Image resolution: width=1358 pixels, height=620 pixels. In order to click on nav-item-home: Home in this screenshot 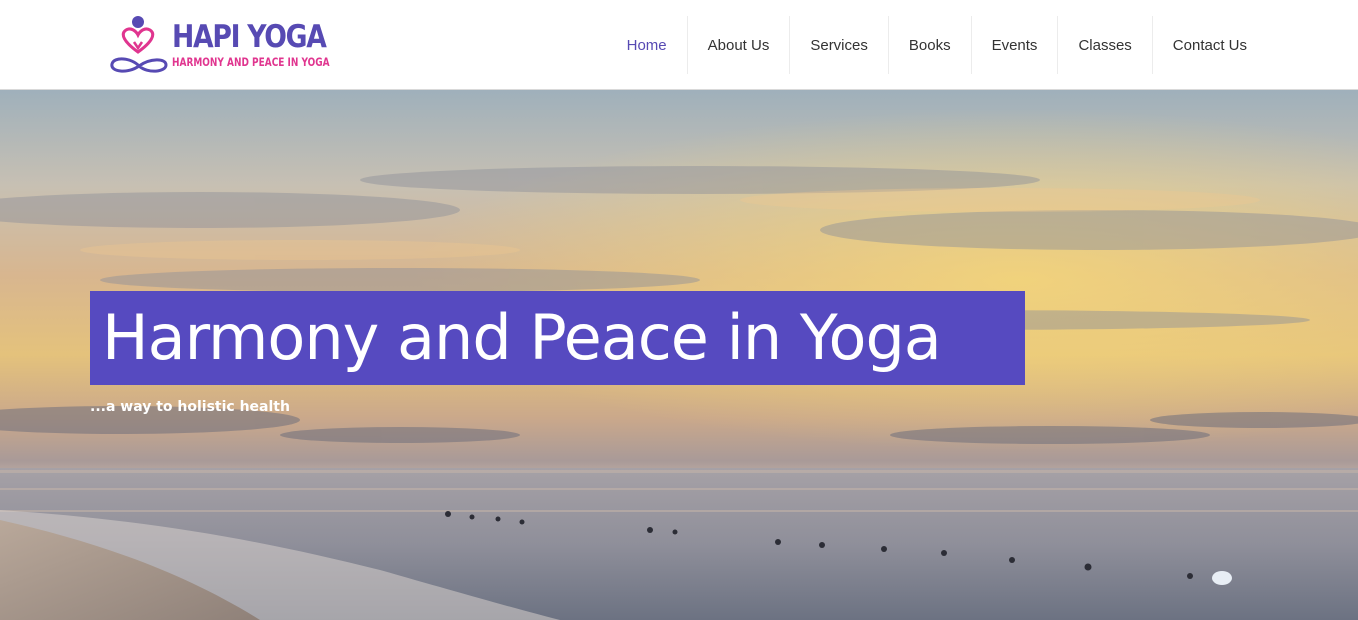, I will do `click(647, 45)`.